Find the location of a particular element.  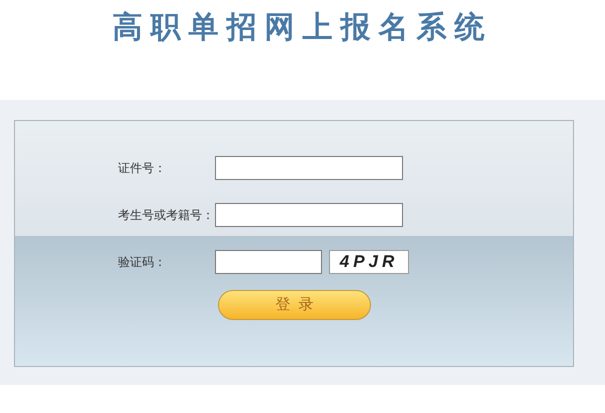

page-title: 高职单招网上报名系统 is located at coordinates (302, 28).